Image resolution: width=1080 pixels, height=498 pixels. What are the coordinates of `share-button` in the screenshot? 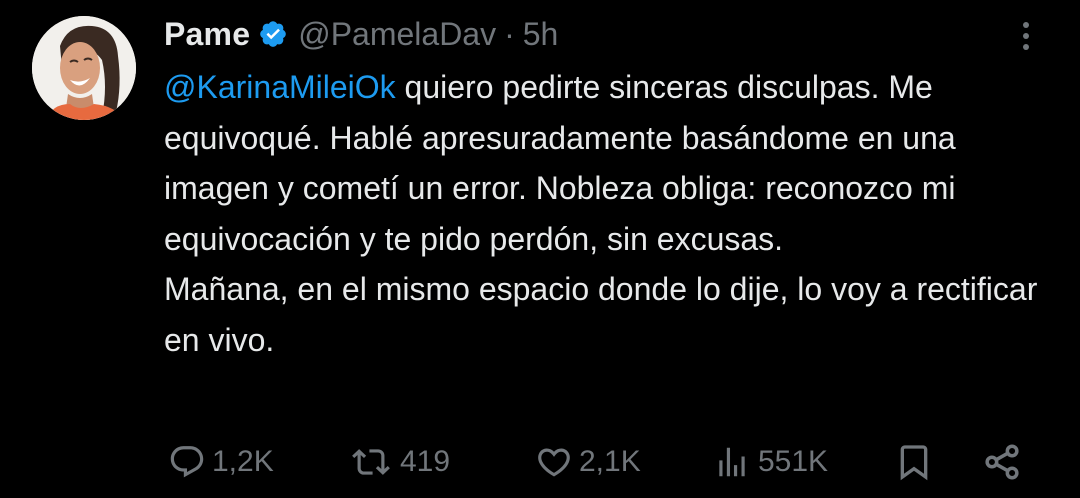 It's located at (1002, 462).